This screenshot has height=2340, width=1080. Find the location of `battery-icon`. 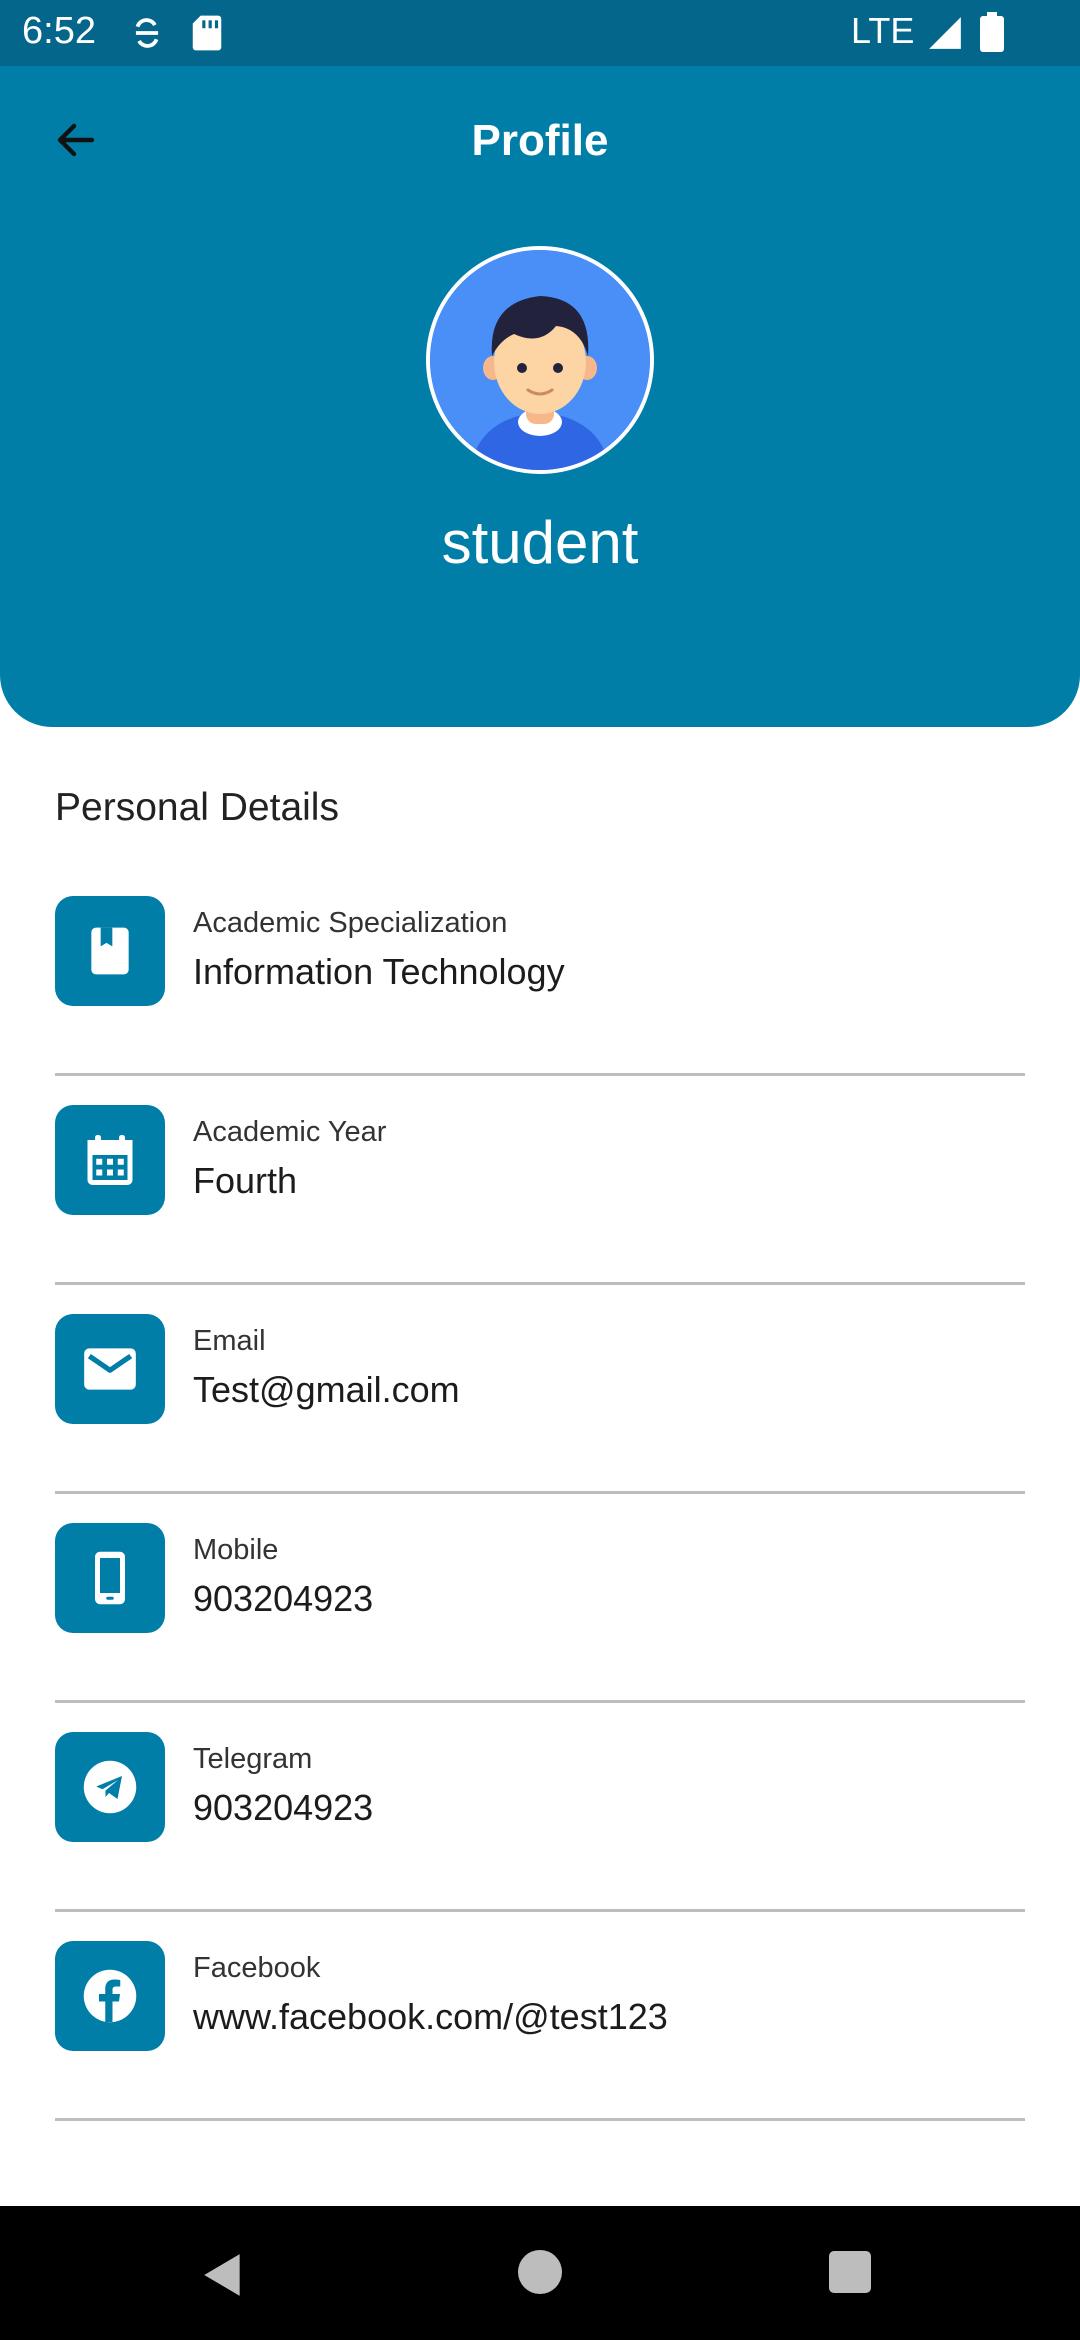

battery-icon is located at coordinates (992, 32).